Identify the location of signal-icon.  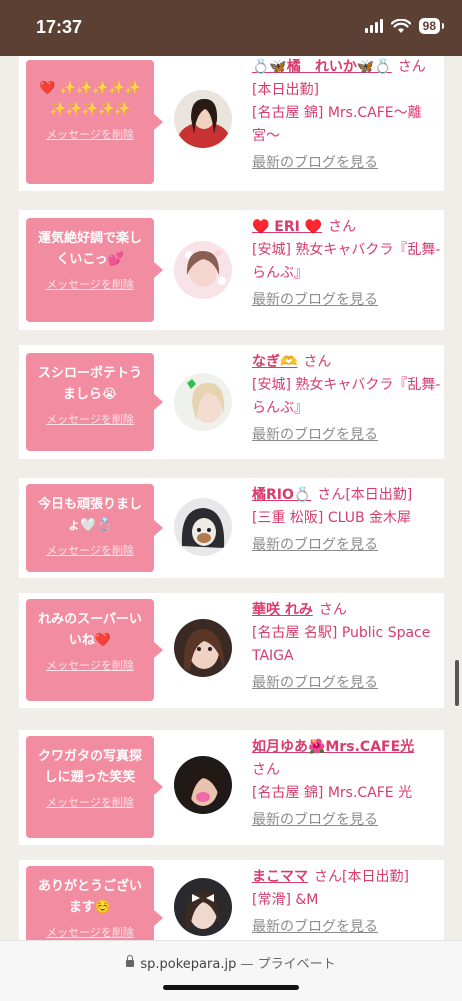
(373, 26).